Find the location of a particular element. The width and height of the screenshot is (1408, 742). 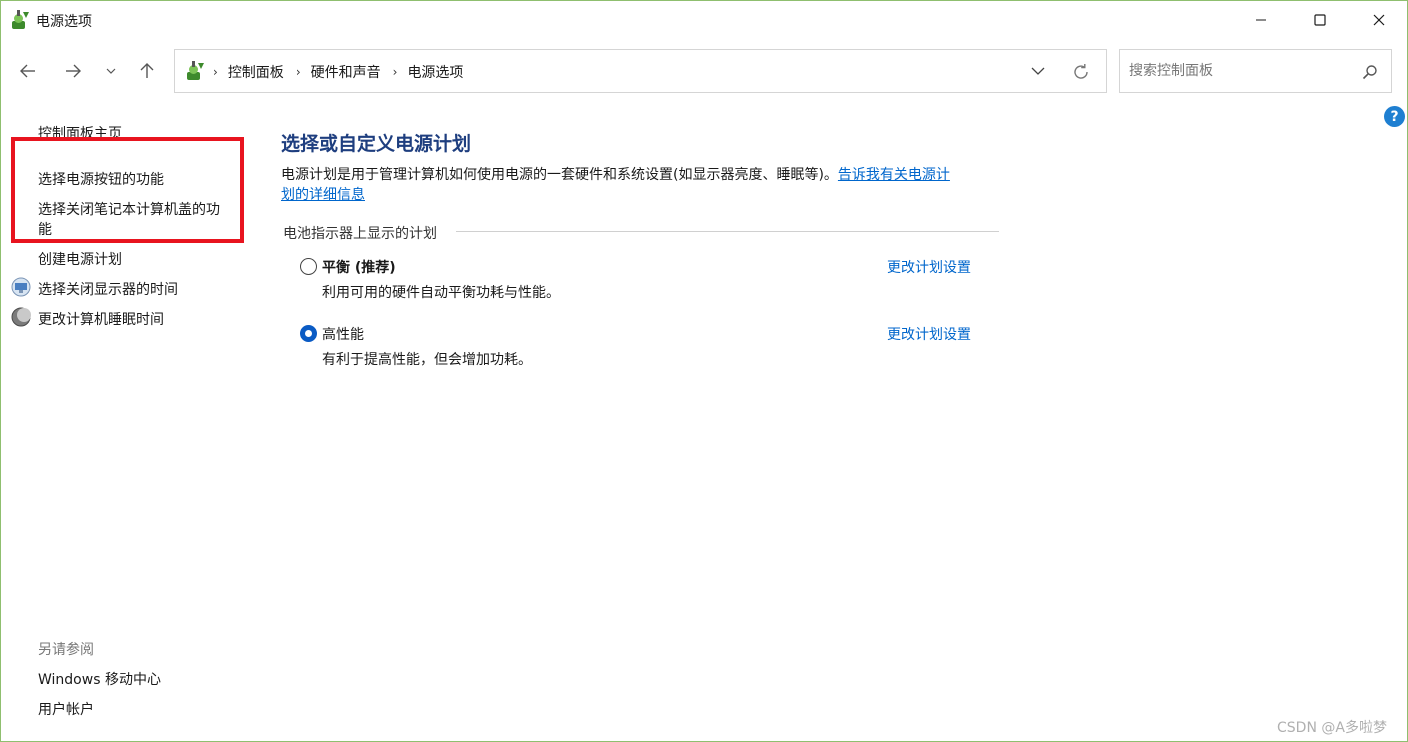

plan-balanced-description: 利用可用的硬件自动平衡功耗与性能。 is located at coordinates (441, 293).